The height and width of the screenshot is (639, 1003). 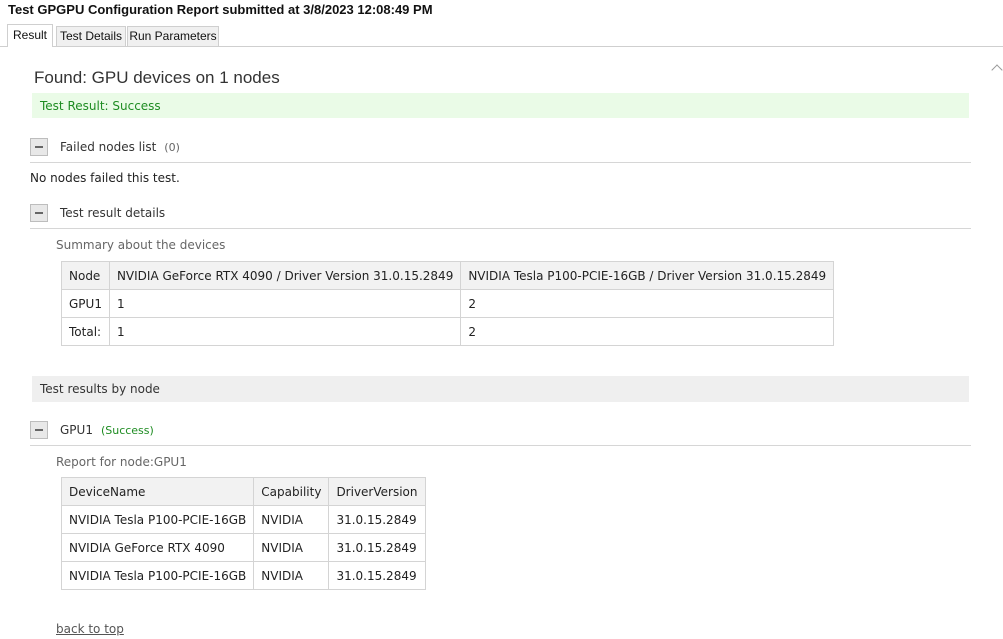 I want to click on table-row: GPU1 1 2, so click(x=448, y=303).